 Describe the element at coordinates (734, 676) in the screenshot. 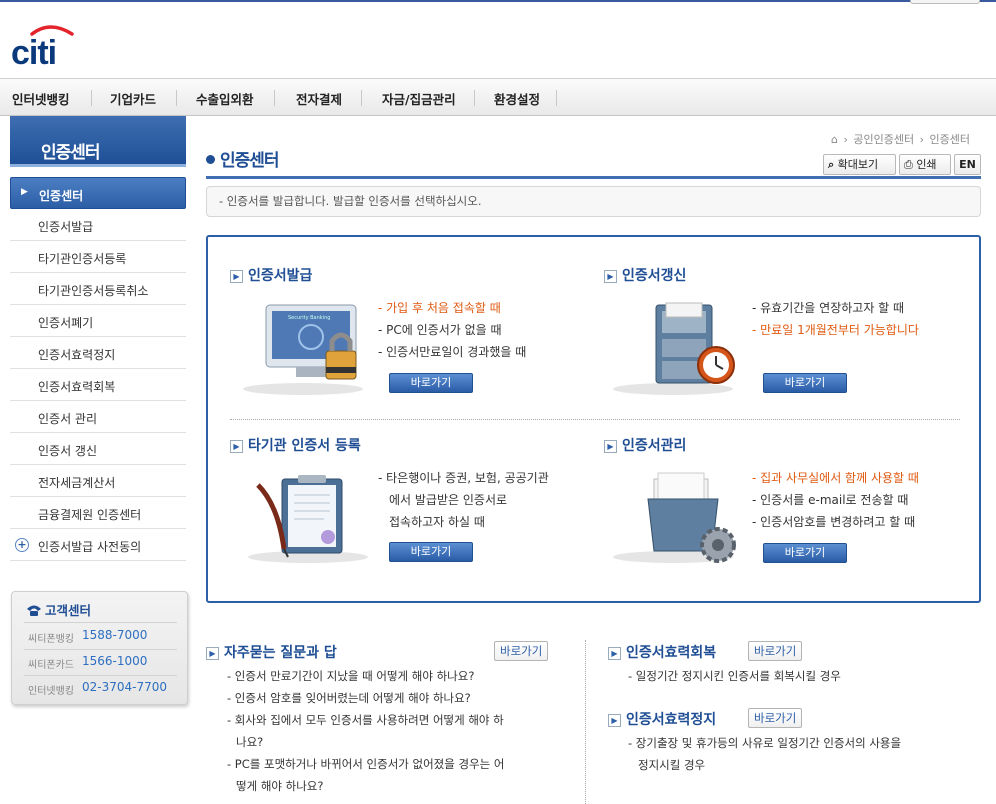

I see `restore-desc: - 일정기간 정지시킨 인증서를 회복시킬 경우` at that location.